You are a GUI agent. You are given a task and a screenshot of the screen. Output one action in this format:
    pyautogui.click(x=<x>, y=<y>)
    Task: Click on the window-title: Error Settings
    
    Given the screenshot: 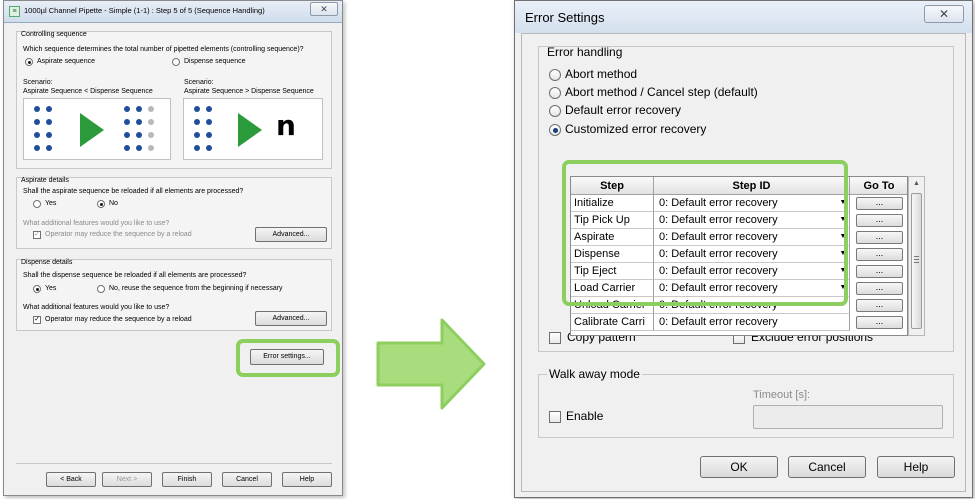 What is the action you would take?
    pyautogui.click(x=565, y=17)
    